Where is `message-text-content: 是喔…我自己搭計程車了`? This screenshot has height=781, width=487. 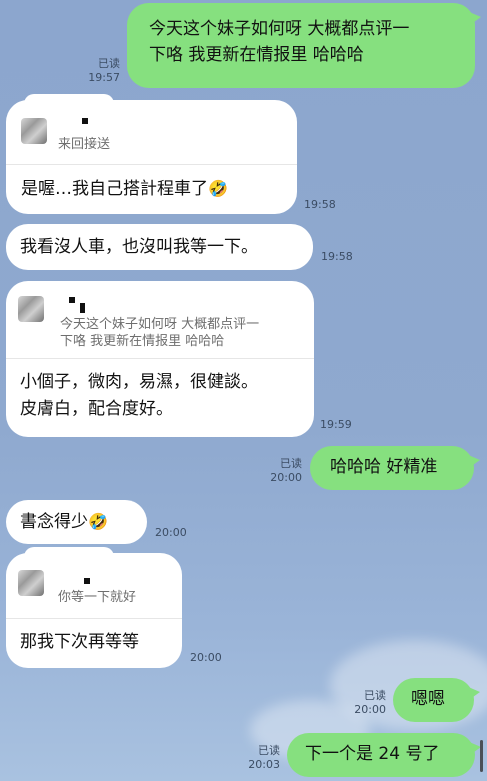
message-text-content: 是喔…我自己搭計程車了 is located at coordinates (114, 189).